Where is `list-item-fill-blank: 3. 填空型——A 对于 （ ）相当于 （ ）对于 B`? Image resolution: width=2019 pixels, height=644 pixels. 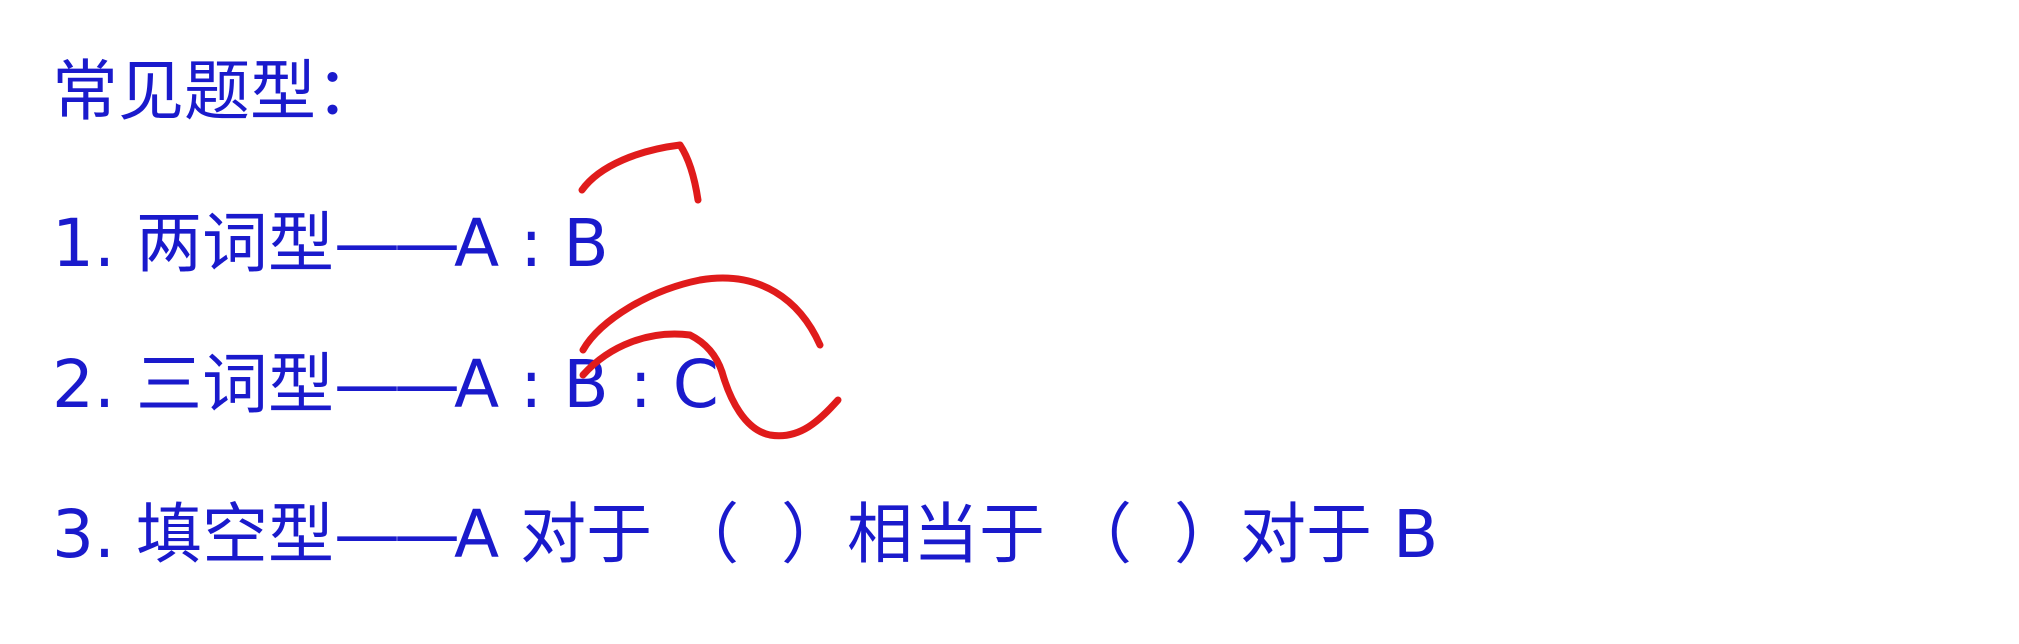 list-item-fill-blank: 3. 填空型——A 对于 （ ）相当于 （ ）对于 B is located at coordinates (745, 535).